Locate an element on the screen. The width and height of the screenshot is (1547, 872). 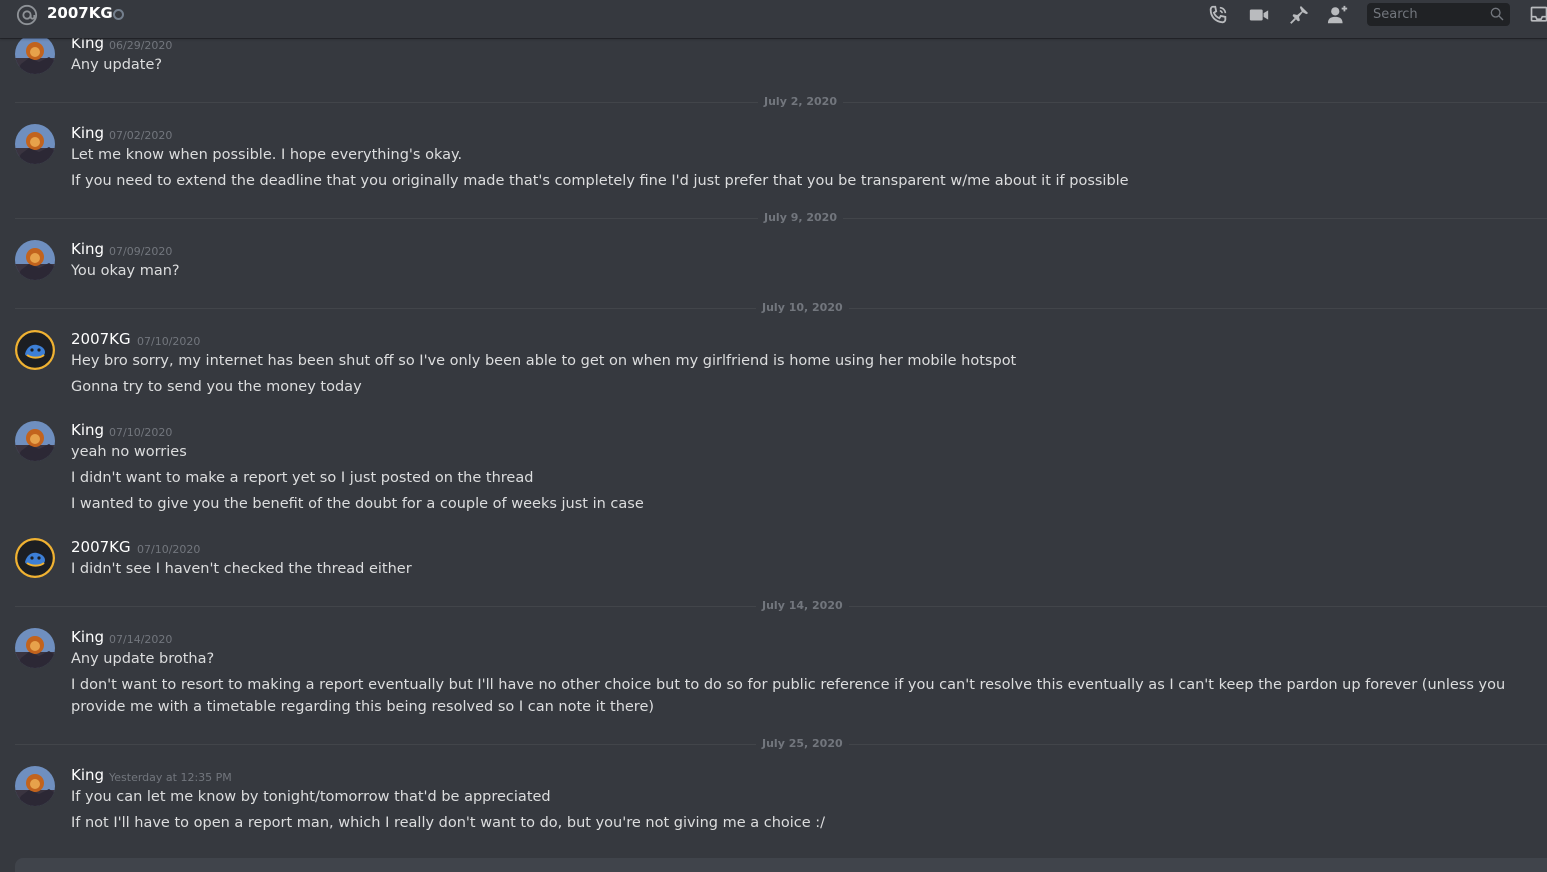
date-divider-label: July 14, 2020 is located at coordinates (802, 605).